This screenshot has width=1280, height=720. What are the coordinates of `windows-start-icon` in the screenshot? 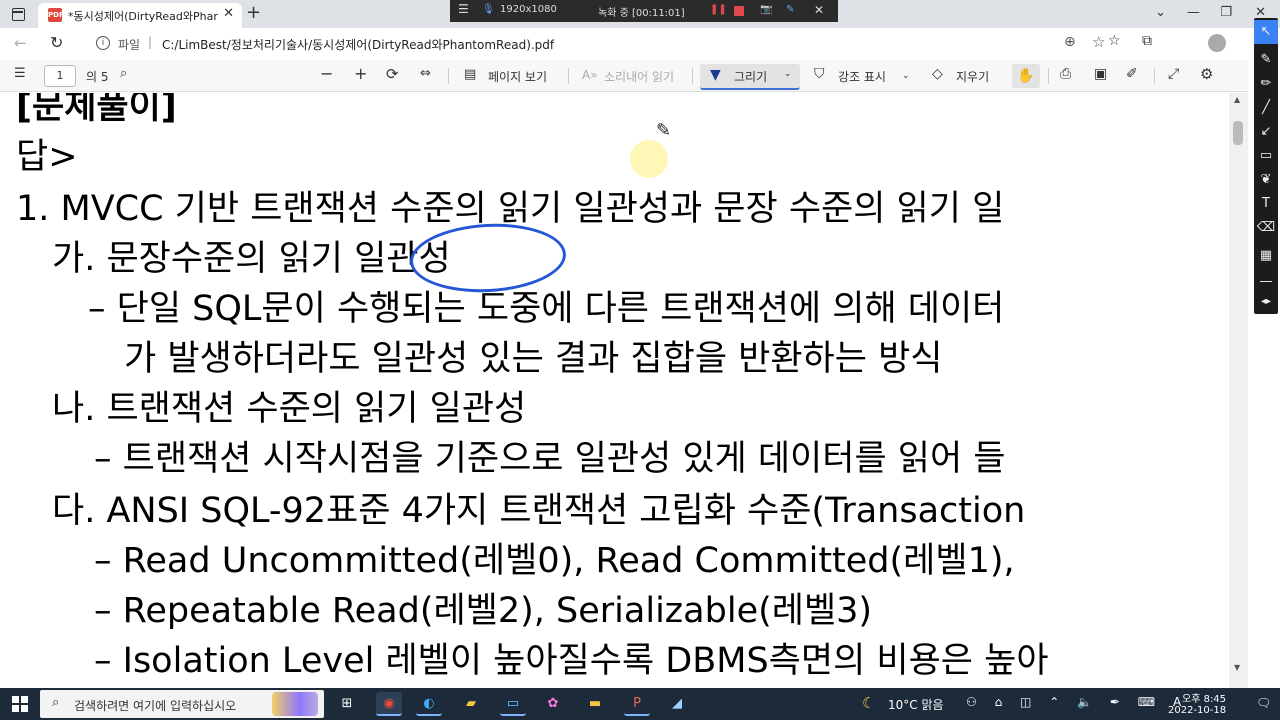 It's located at (20, 704).